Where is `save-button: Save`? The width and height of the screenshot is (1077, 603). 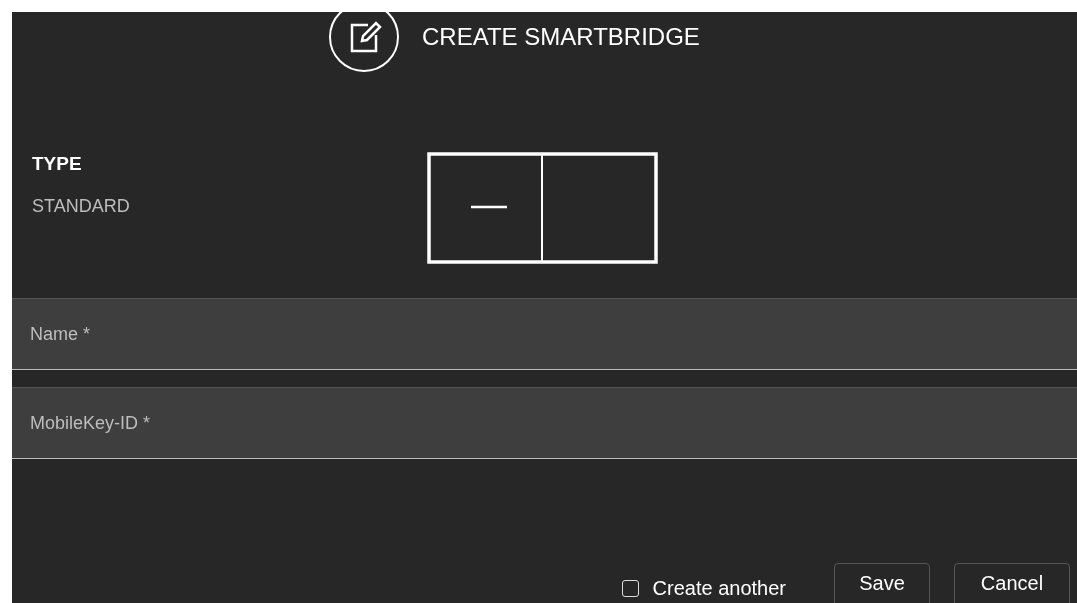
save-button: Save is located at coordinates (882, 583).